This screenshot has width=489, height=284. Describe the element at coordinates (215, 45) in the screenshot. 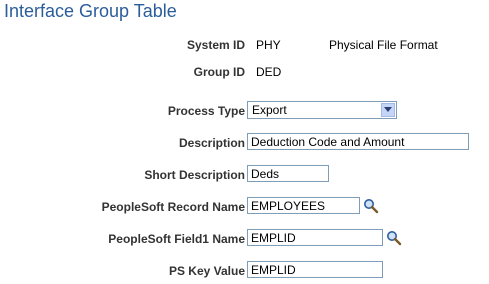

I see `system-id-label: System ID` at that location.